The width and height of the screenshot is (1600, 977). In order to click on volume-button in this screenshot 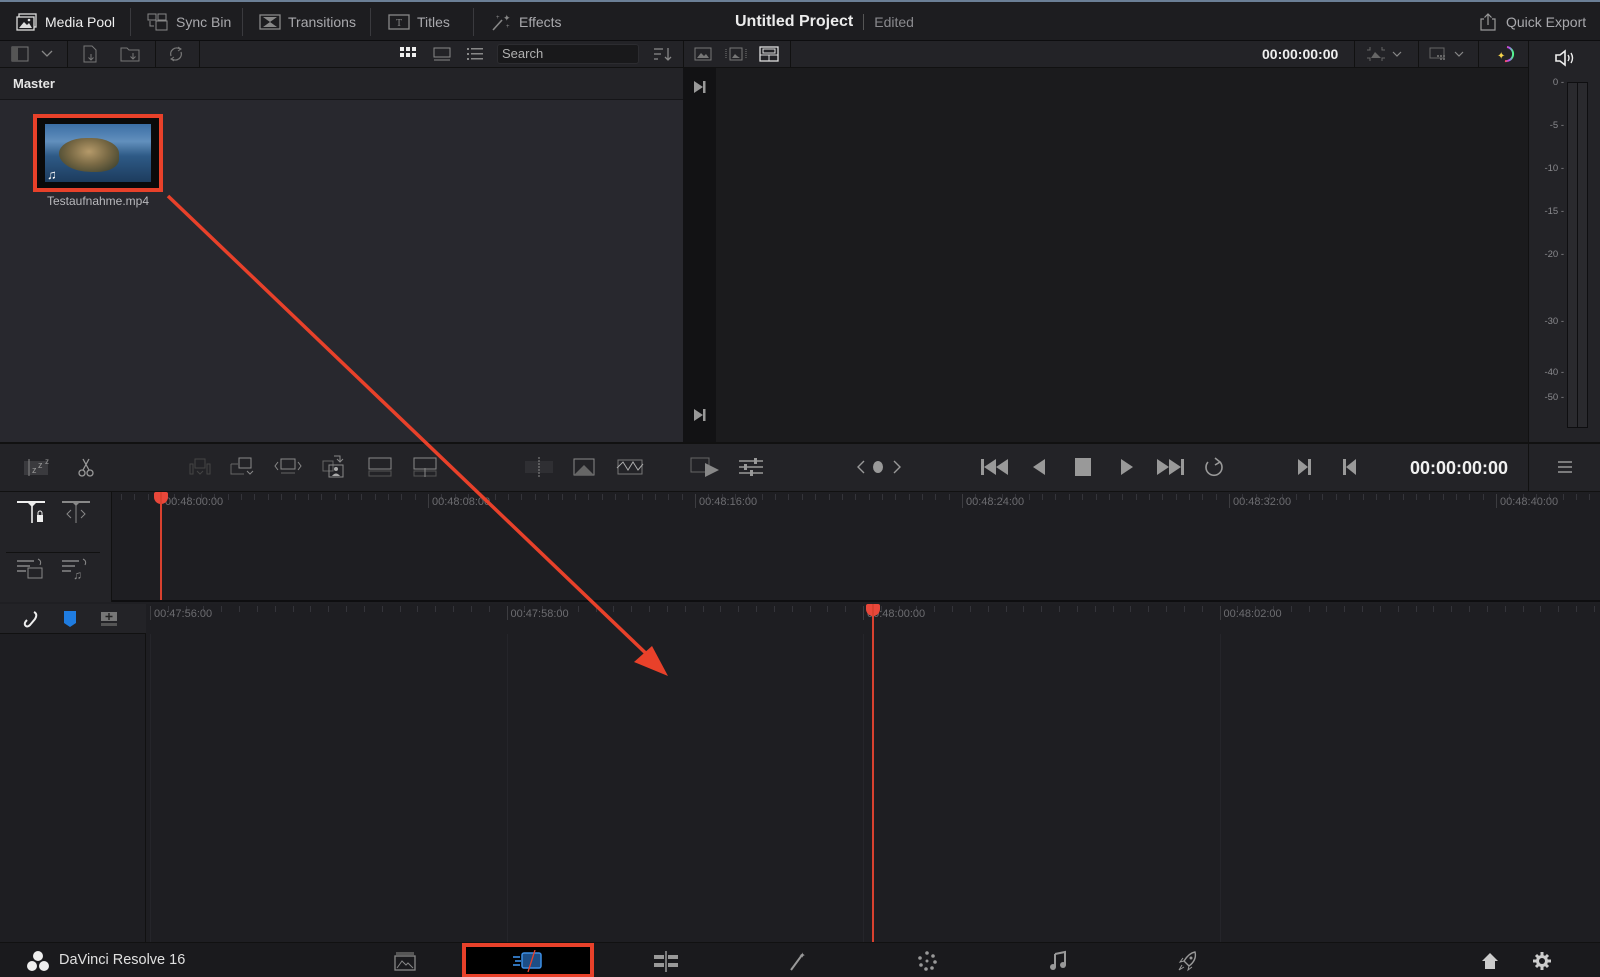, I will do `click(1565, 58)`.